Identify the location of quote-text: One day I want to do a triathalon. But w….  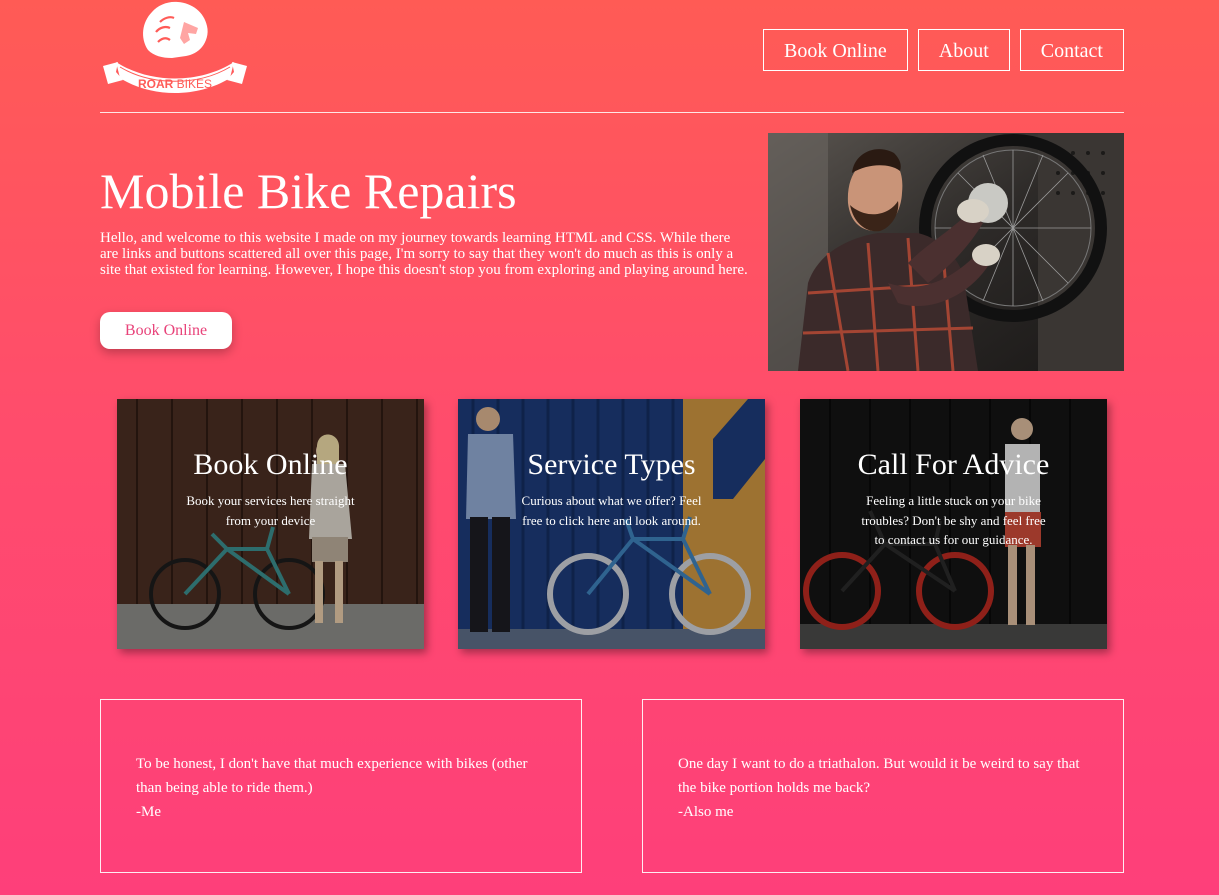
(879, 776).